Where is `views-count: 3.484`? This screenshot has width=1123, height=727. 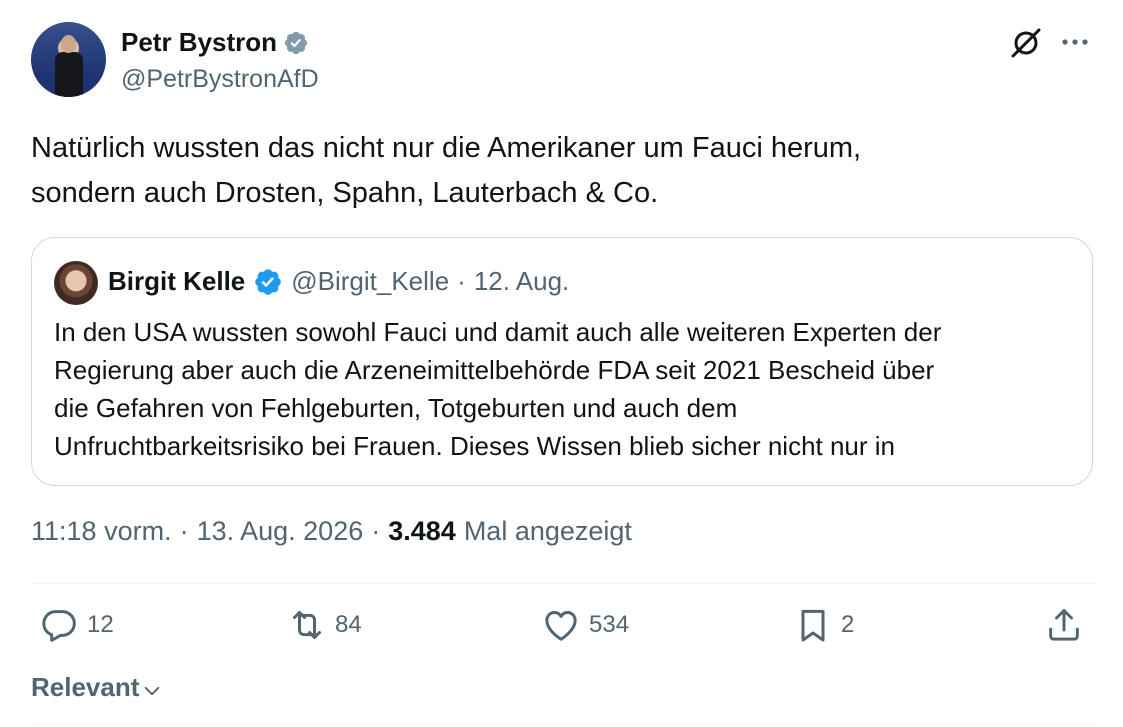
views-count: 3.484 is located at coordinates (422, 531).